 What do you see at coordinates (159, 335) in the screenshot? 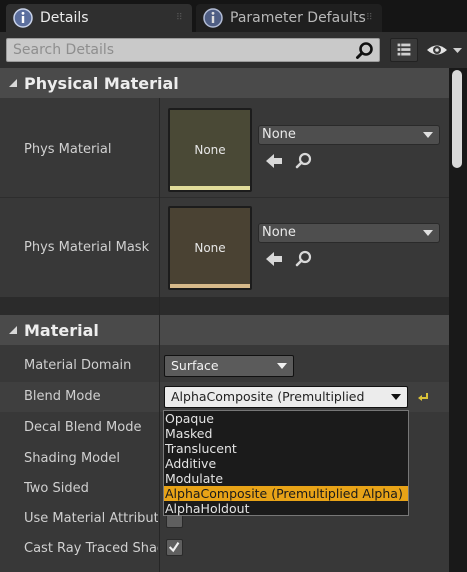
I see `column-divider` at bounding box center [159, 335].